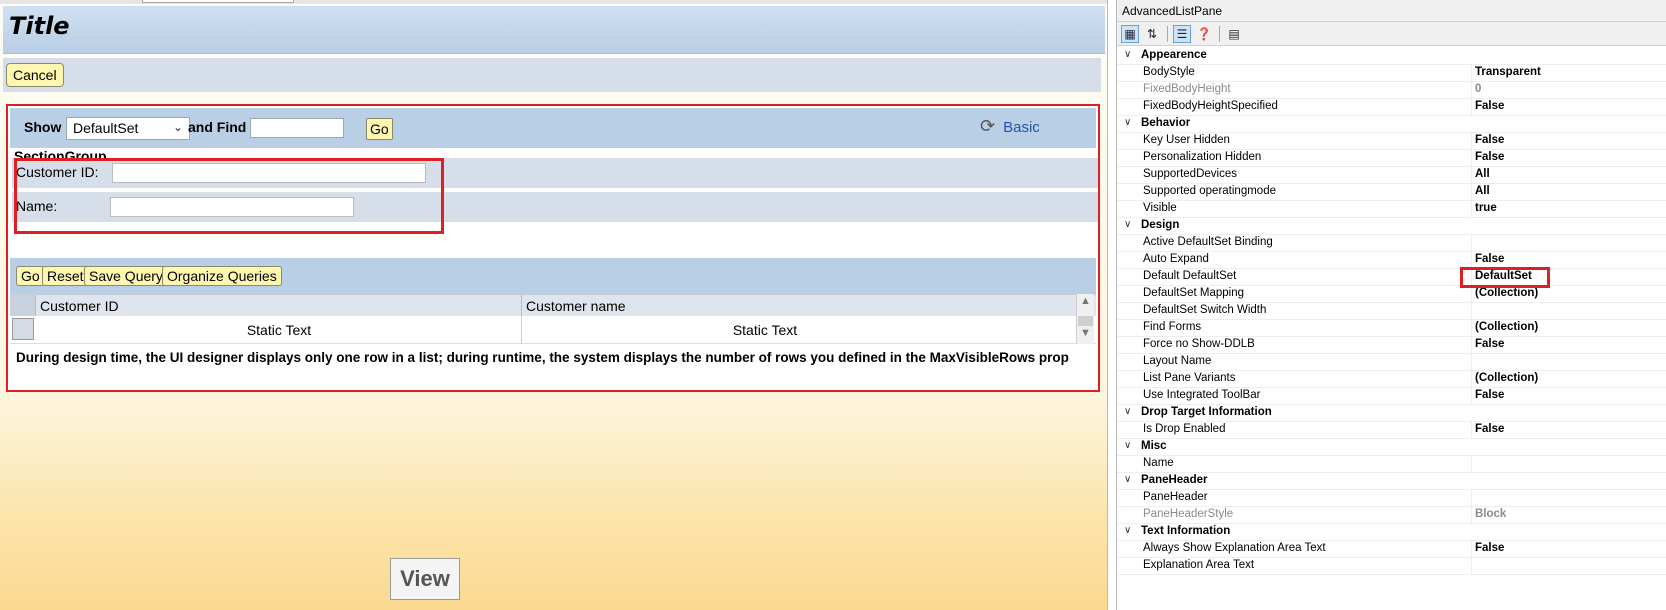 The width and height of the screenshot is (1666, 610). I want to click on grid-scrollbar: ▲ ▼, so click(1085, 319).